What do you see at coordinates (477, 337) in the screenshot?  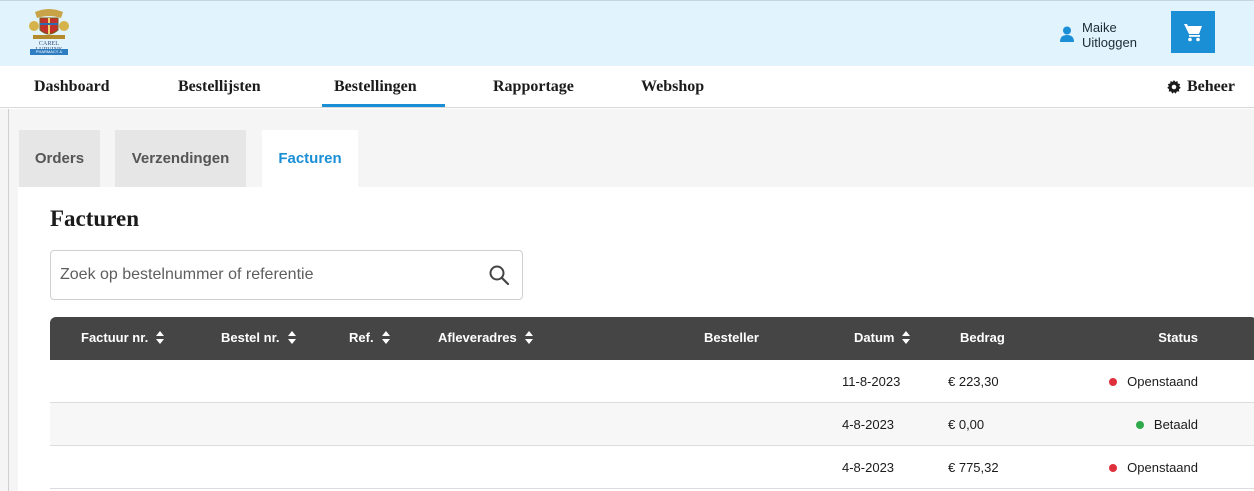 I see `column-label: Afleveradres` at bounding box center [477, 337].